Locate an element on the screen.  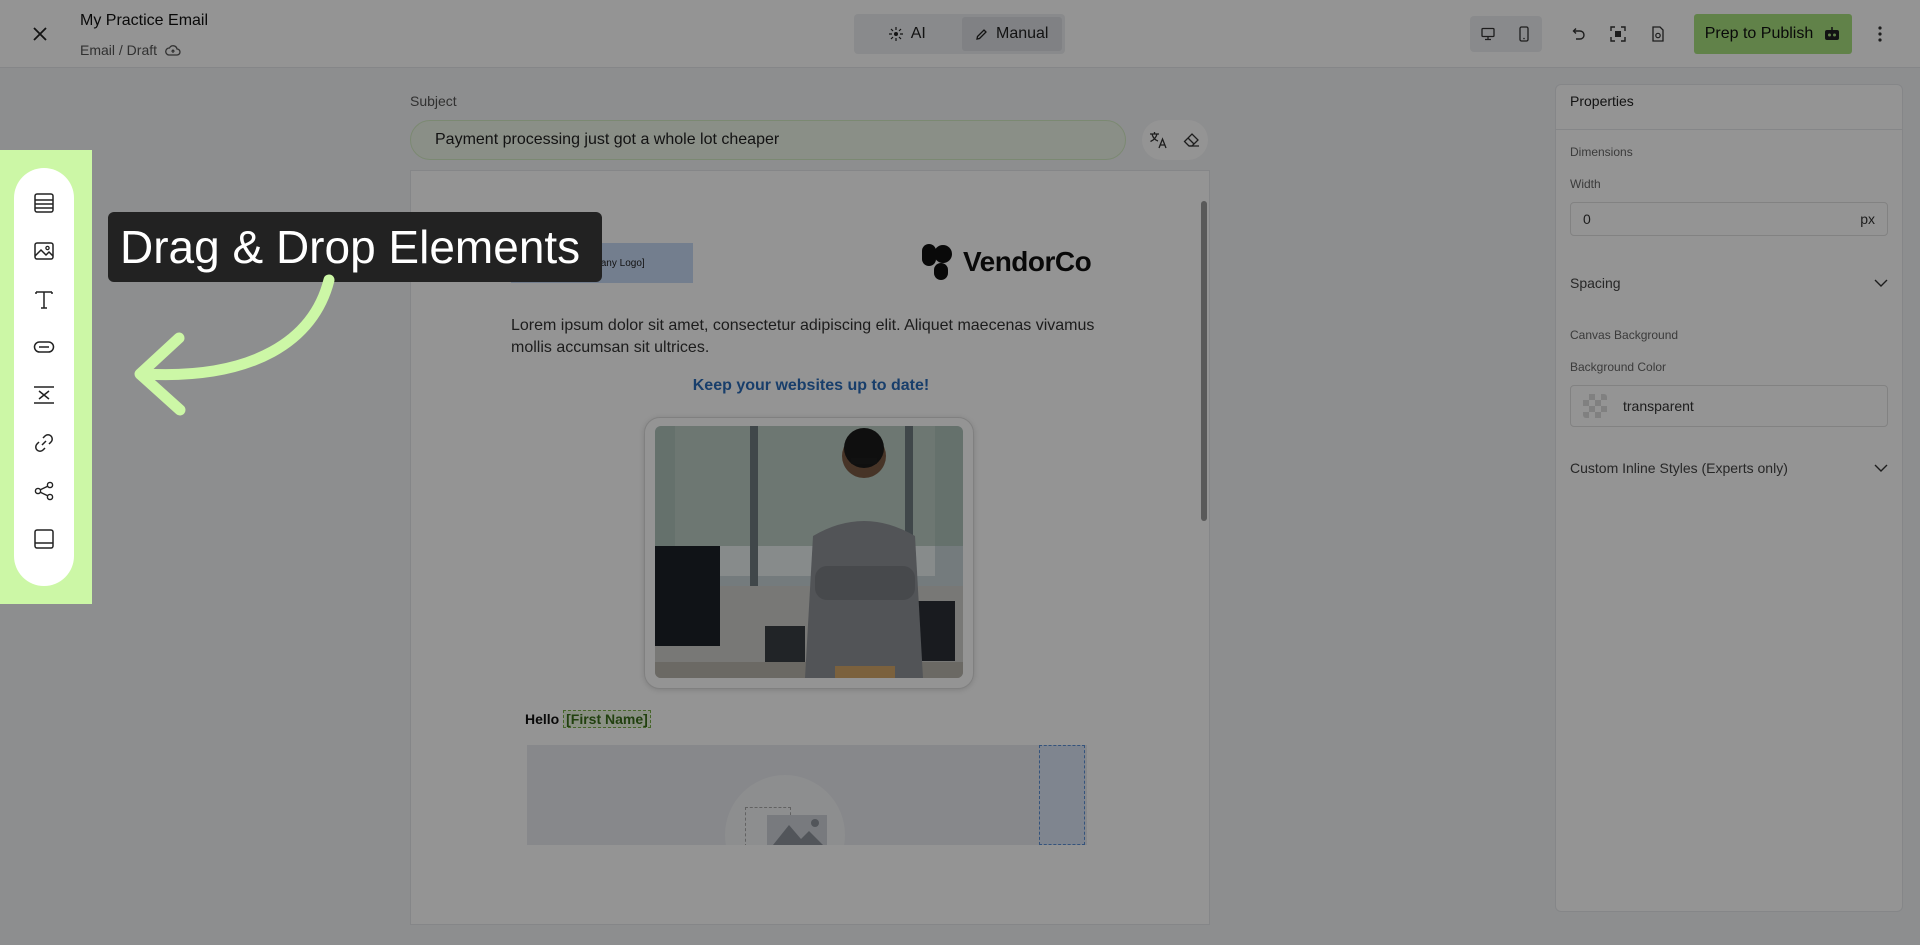
spacing-label: Spacing is located at coordinates (1595, 283).